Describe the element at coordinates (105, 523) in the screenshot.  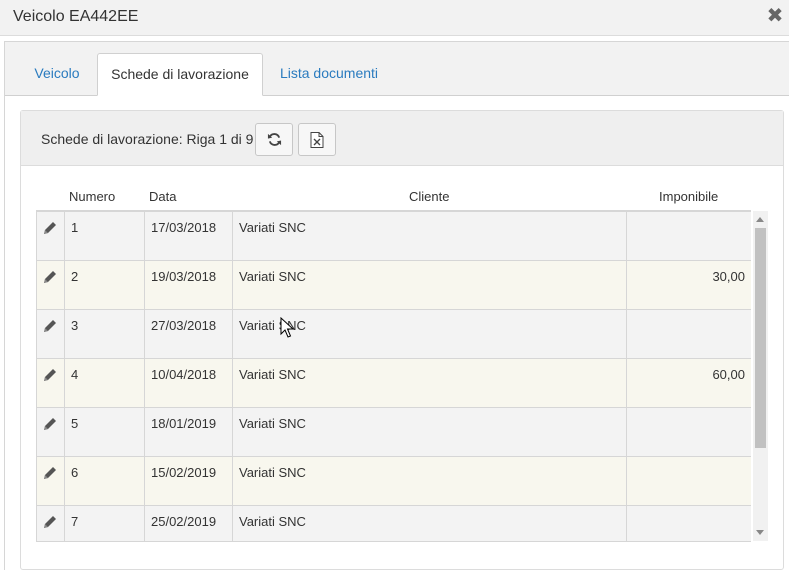
I see `cell-numero: 7` at that location.